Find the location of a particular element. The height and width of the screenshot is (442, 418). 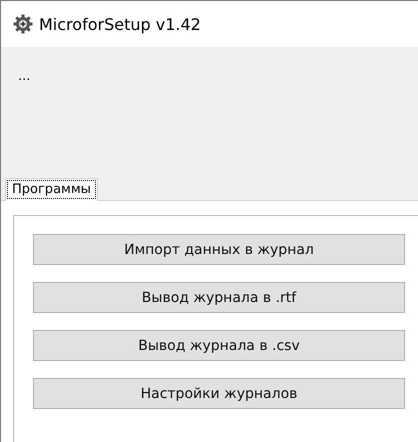

tab: Программы is located at coordinates (51, 189).